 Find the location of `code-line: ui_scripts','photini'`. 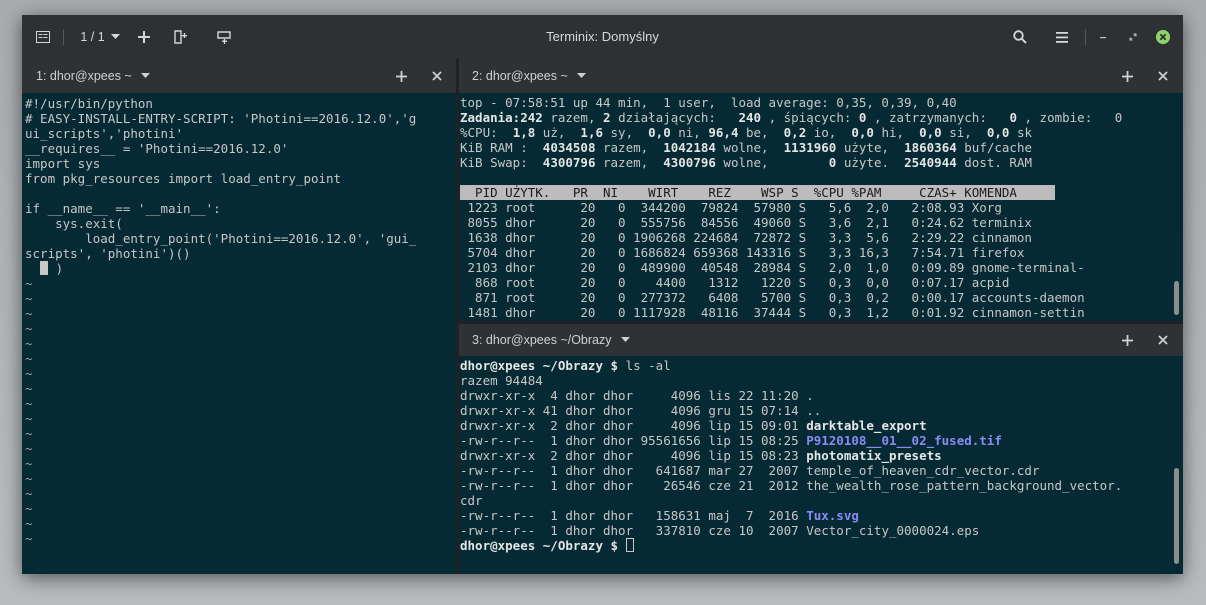

code-line: ui_scripts','photini' is located at coordinates (239, 133).